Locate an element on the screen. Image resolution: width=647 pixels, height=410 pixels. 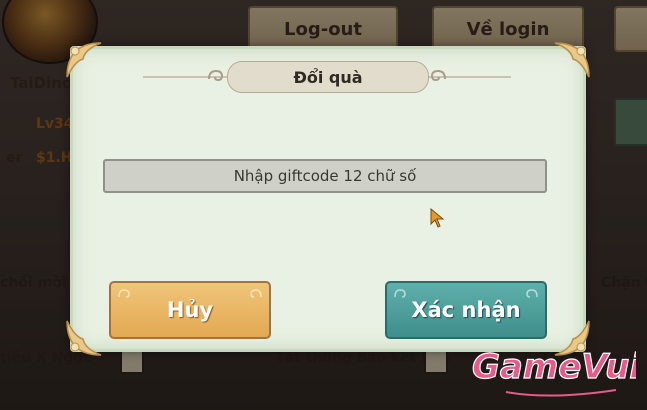
mouse-cursor-icon is located at coordinates (437, 218).